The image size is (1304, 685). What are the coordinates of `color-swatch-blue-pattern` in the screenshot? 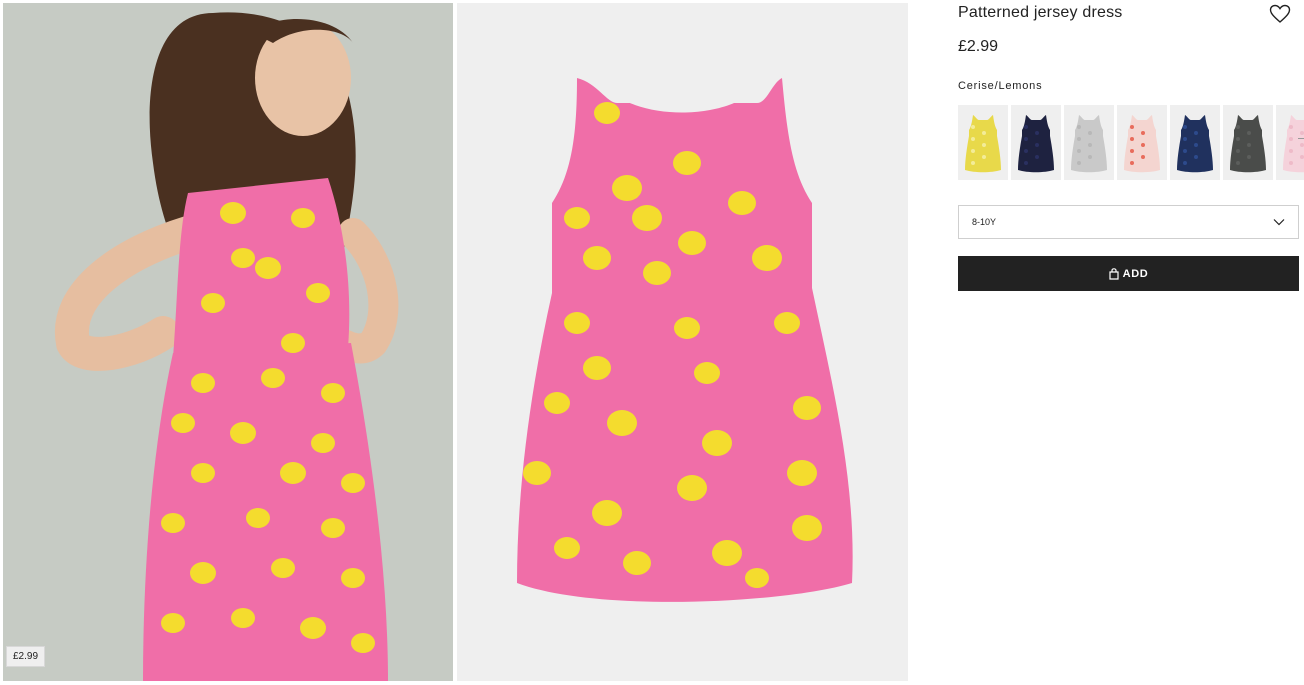 It's located at (1195, 142).